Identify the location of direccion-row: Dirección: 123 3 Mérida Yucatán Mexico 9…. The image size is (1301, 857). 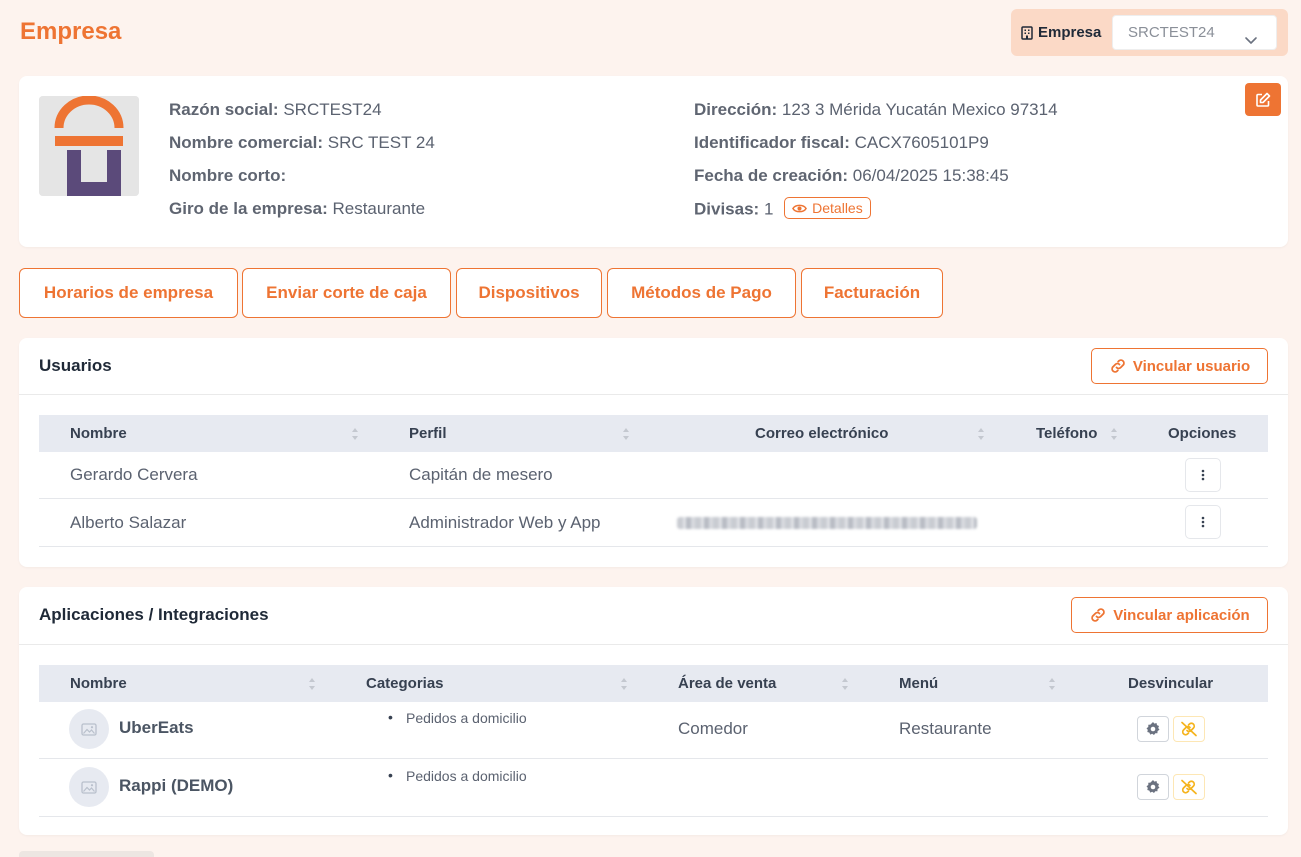
(876, 109).